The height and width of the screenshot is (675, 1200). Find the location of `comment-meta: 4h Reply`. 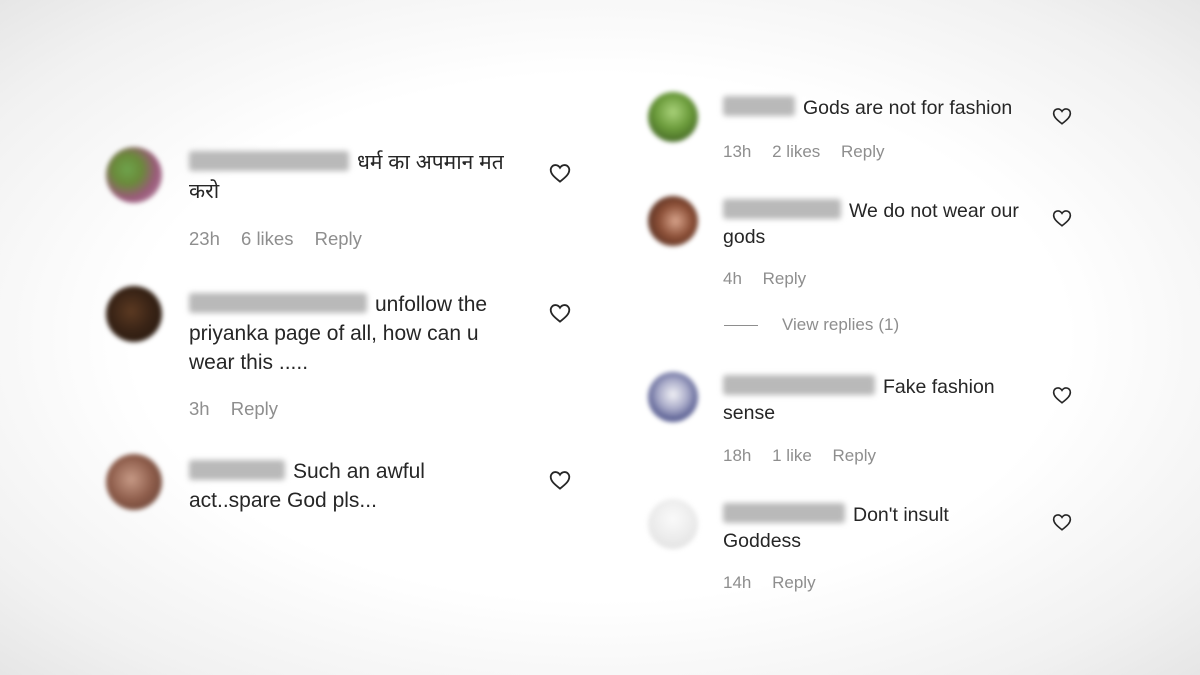

comment-meta: 4h Reply is located at coordinates (772, 279).